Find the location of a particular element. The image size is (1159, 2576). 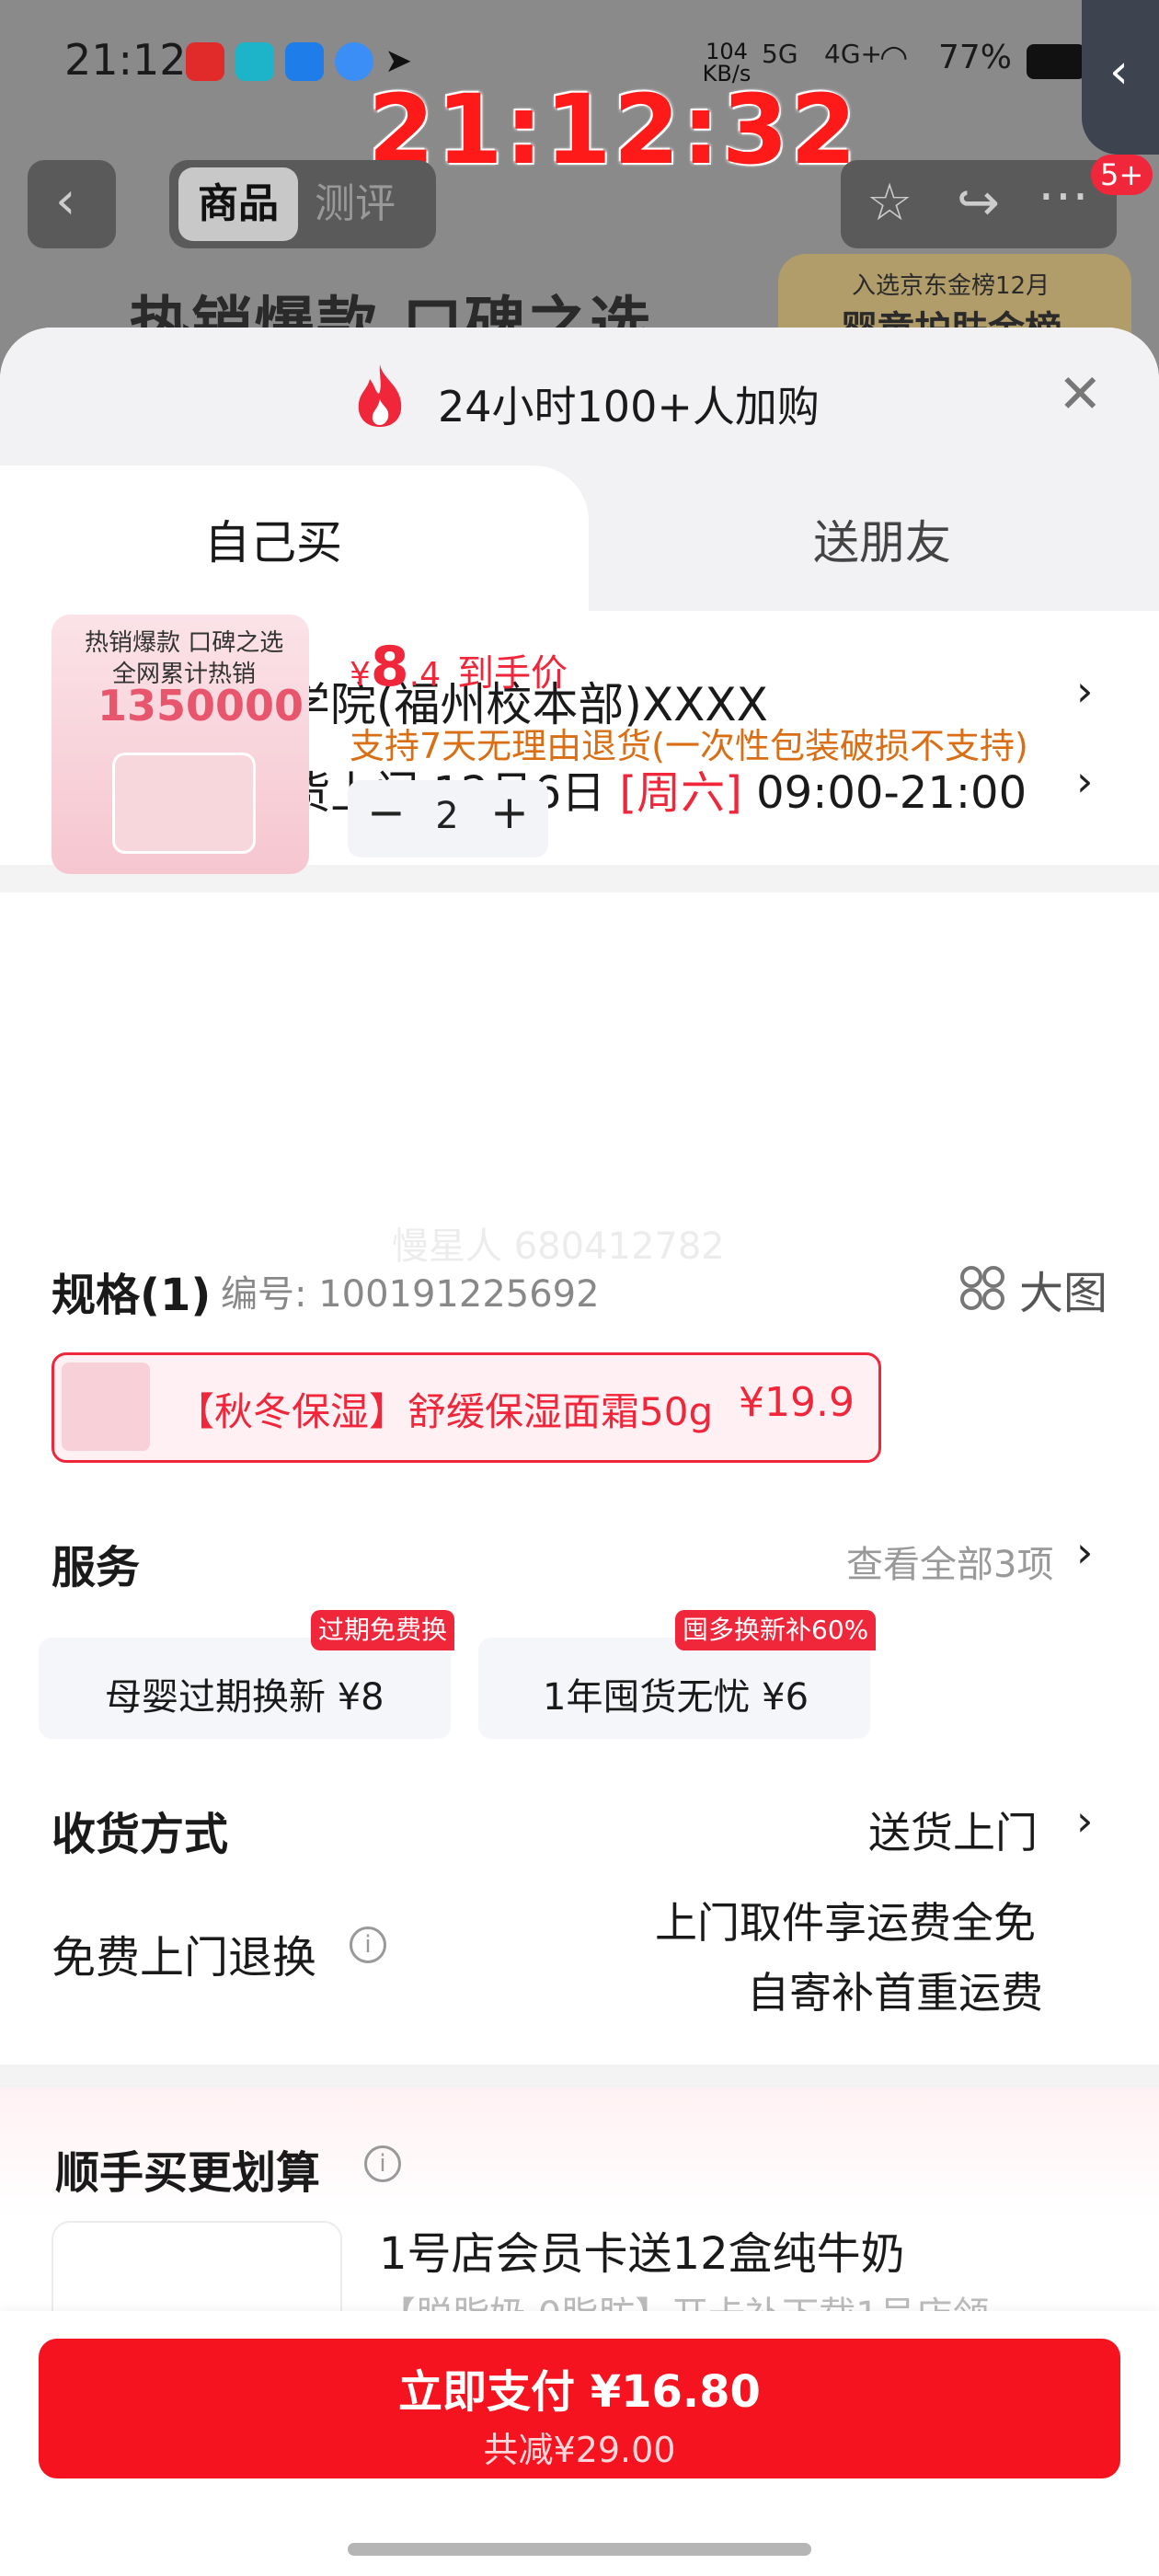

signal-4g-icon: 4G+ is located at coordinates (853, 54).